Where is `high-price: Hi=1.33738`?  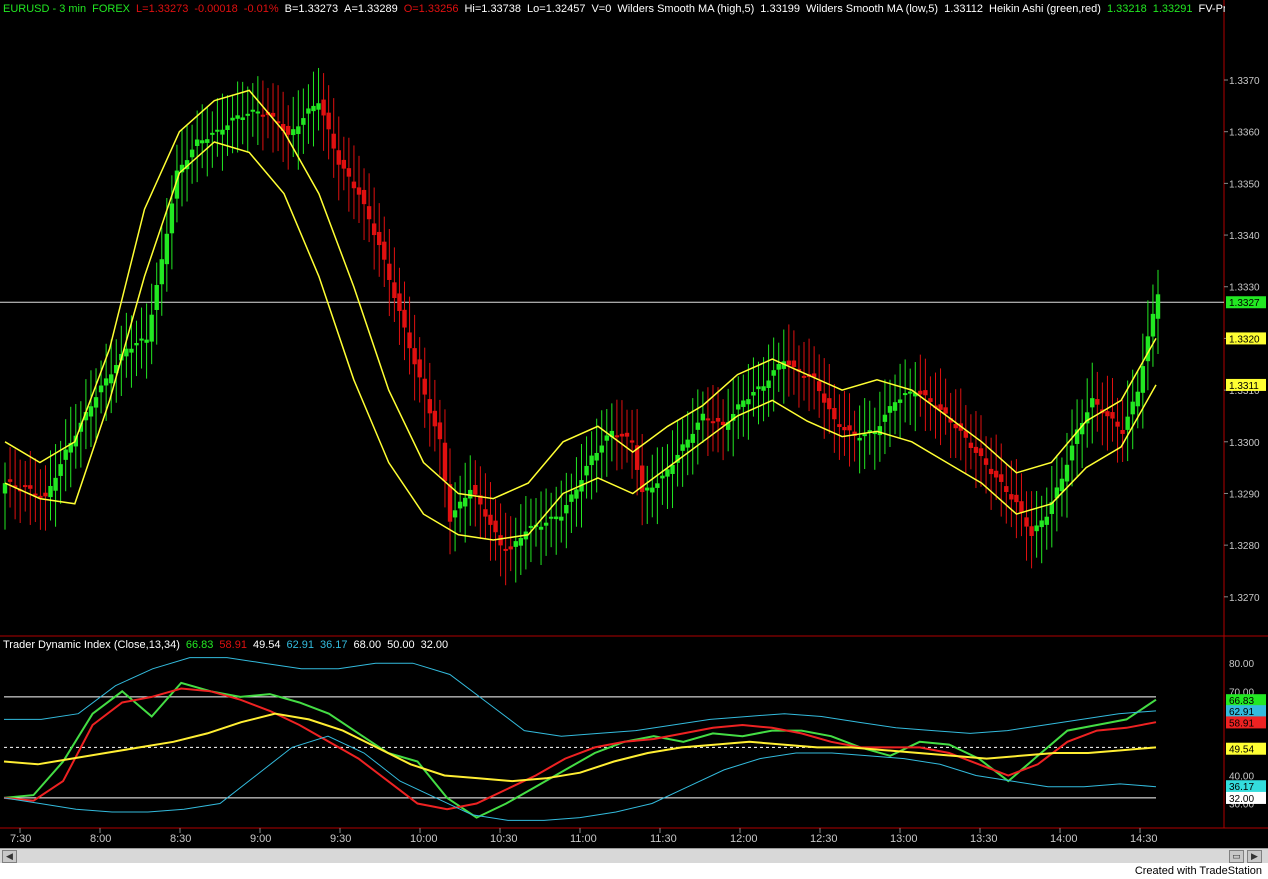
high-price: Hi=1.33738 is located at coordinates (493, 9).